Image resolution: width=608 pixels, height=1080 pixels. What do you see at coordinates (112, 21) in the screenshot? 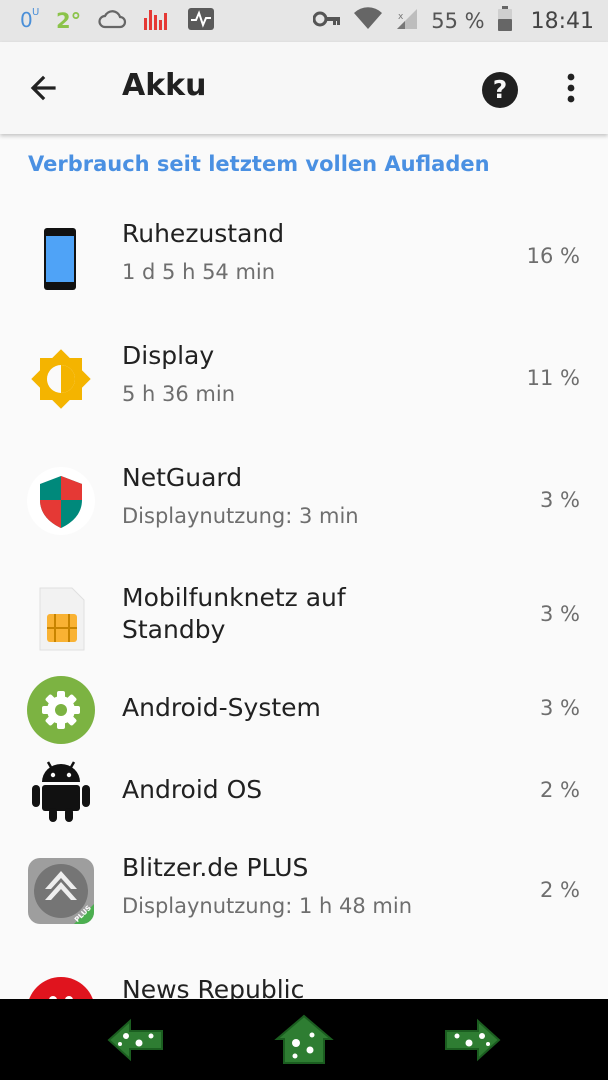
I see `cloud-icon` at bounding box center [112, 21].